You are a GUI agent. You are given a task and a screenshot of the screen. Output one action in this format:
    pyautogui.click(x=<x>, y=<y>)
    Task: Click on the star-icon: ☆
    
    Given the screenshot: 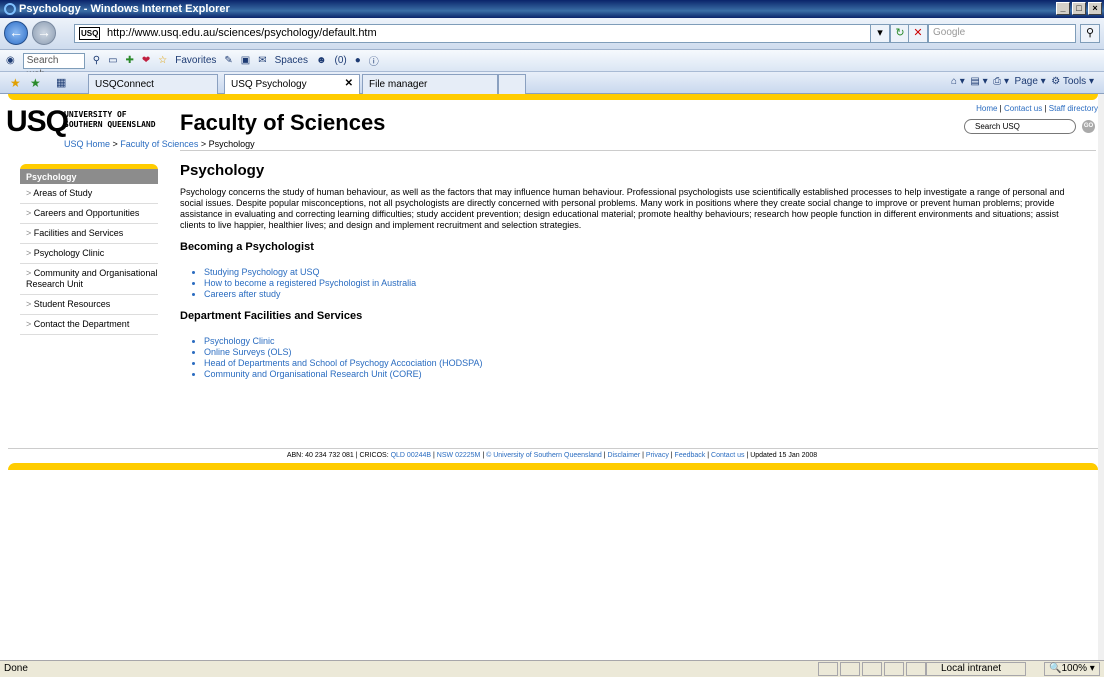 What is the action you would take?
    pyautogui.click(x=162, y=60)
    